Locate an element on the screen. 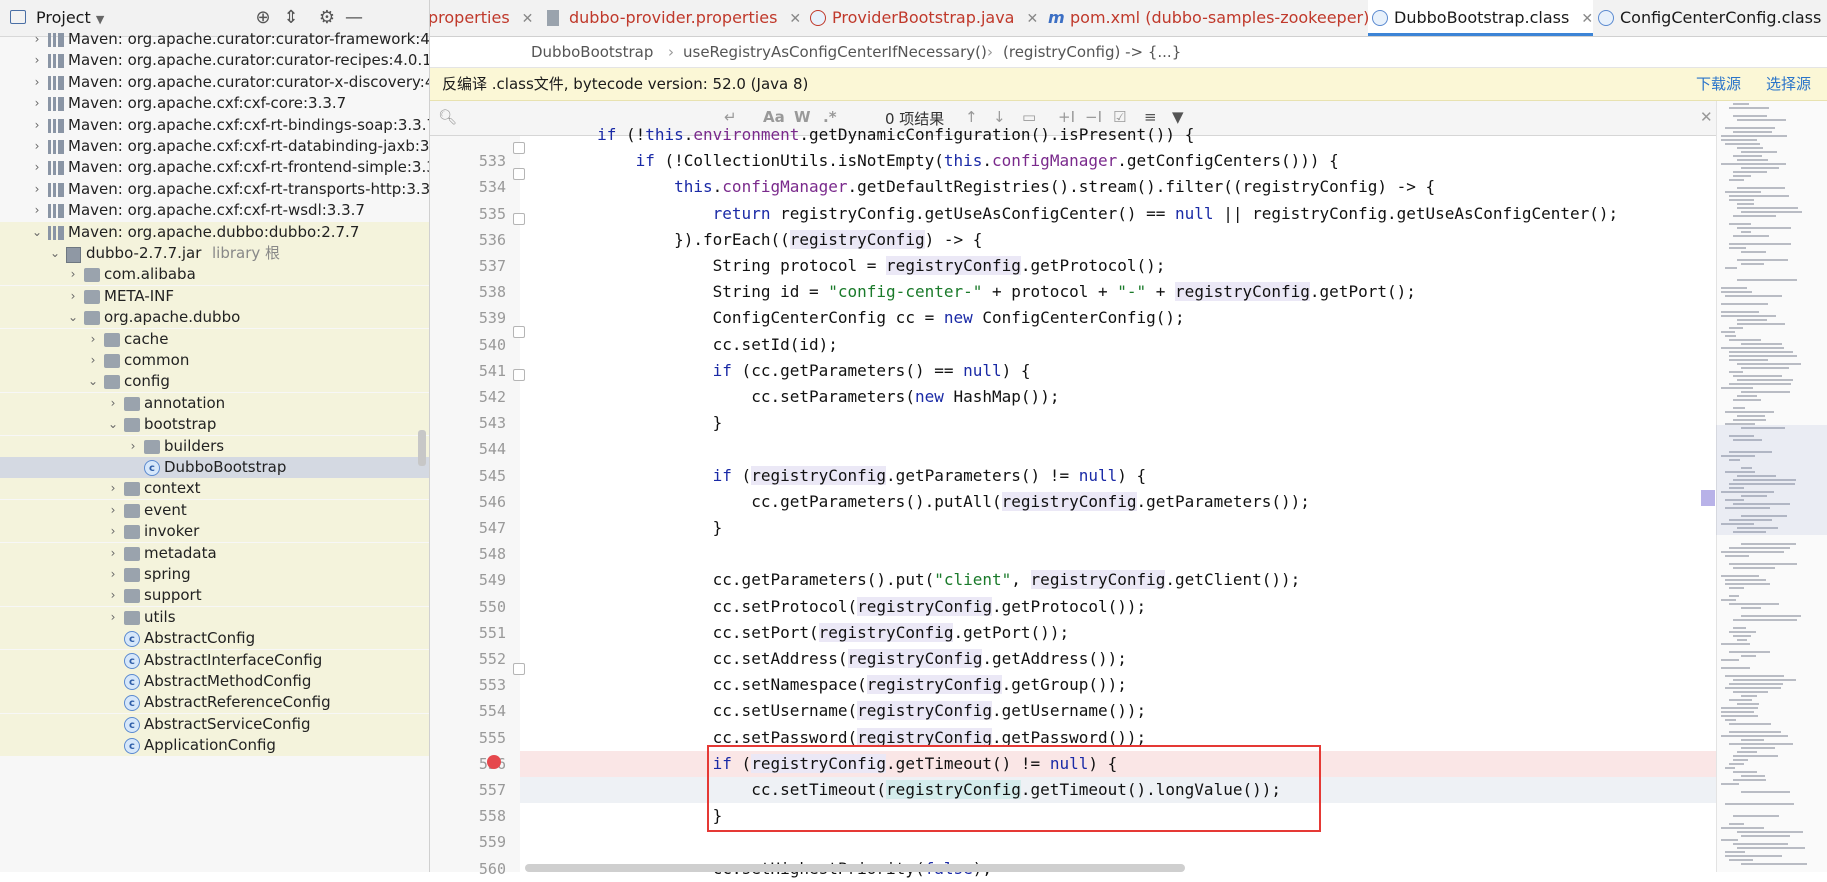  tree-item: c AbstractConfig is located at coordinates (214, 639).